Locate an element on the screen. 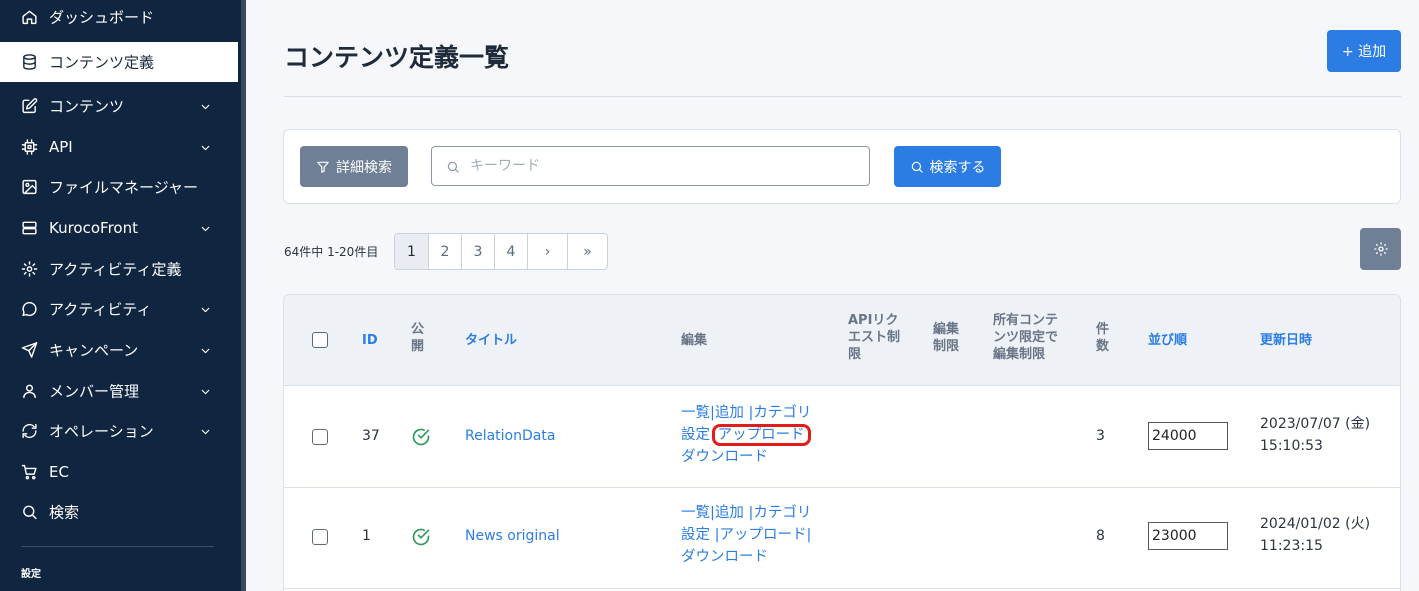 This screenshot has height=591, width=1419. row-count: 8 is located at coordinates (1100, 536).